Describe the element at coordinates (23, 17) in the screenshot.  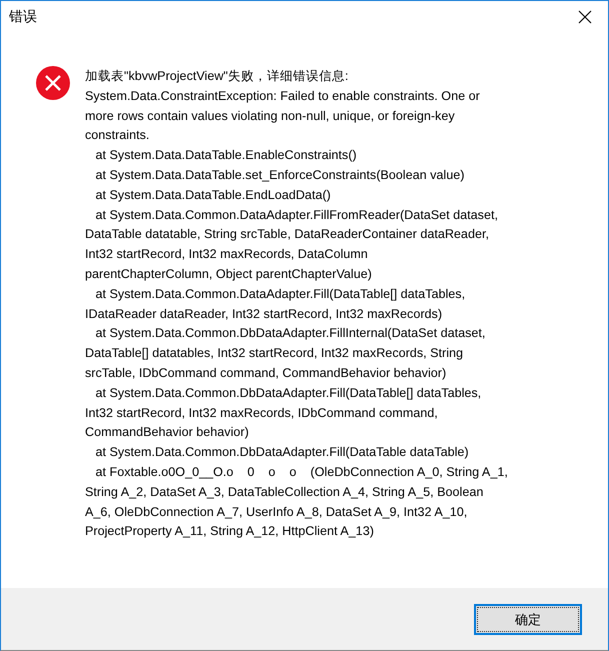
I see `window-title: 错误` at that location.